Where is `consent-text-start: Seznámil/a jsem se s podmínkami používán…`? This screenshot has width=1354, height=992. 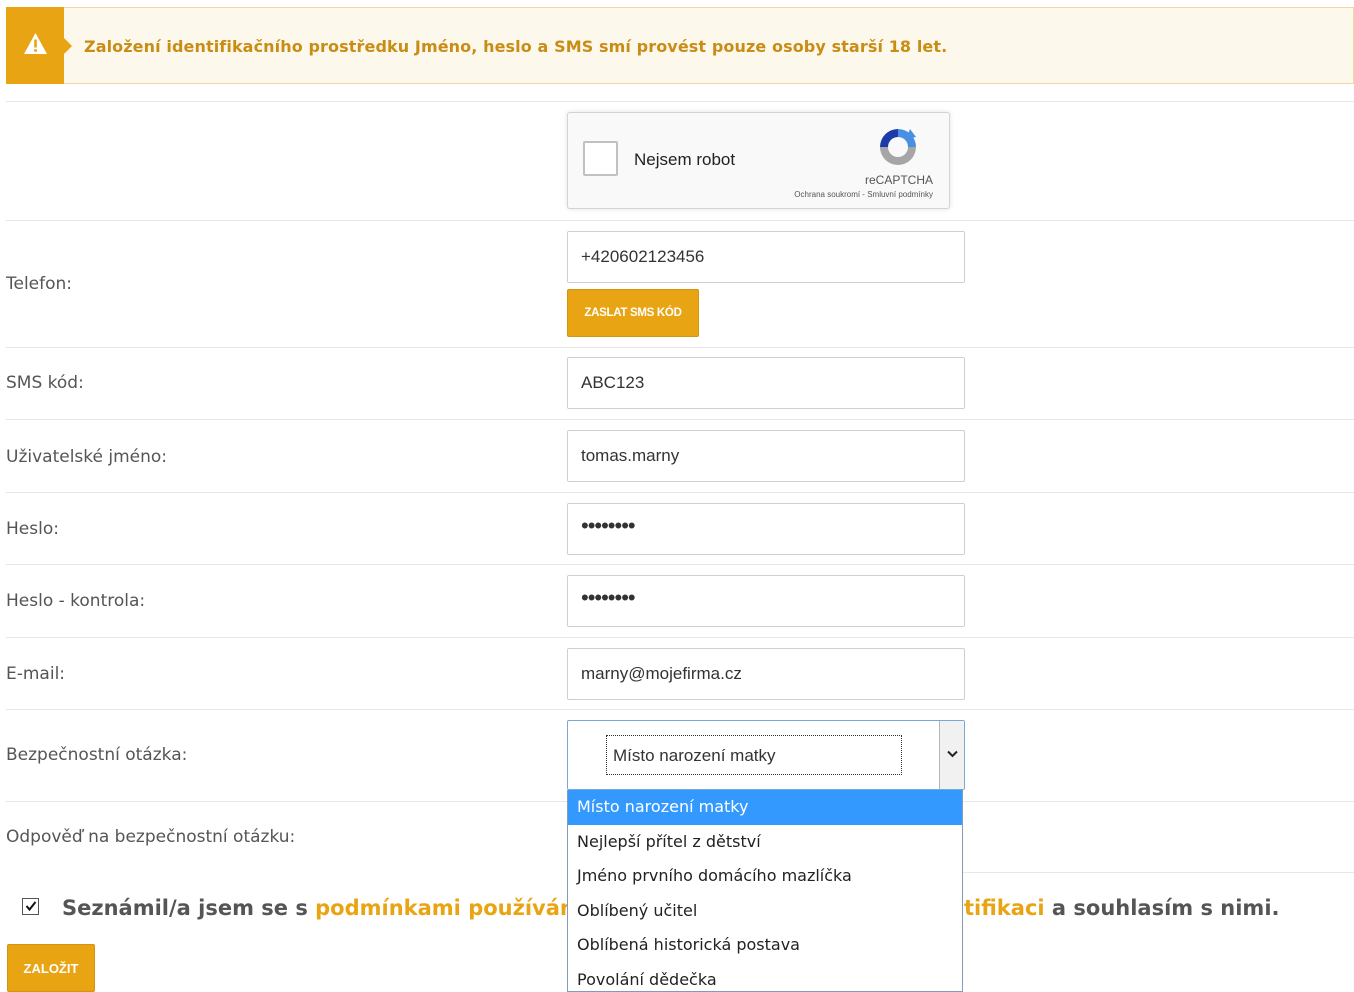 consent-text-start: Seznámil/a jsem se s podmínkami používán… is located at coordinates (322, 908).